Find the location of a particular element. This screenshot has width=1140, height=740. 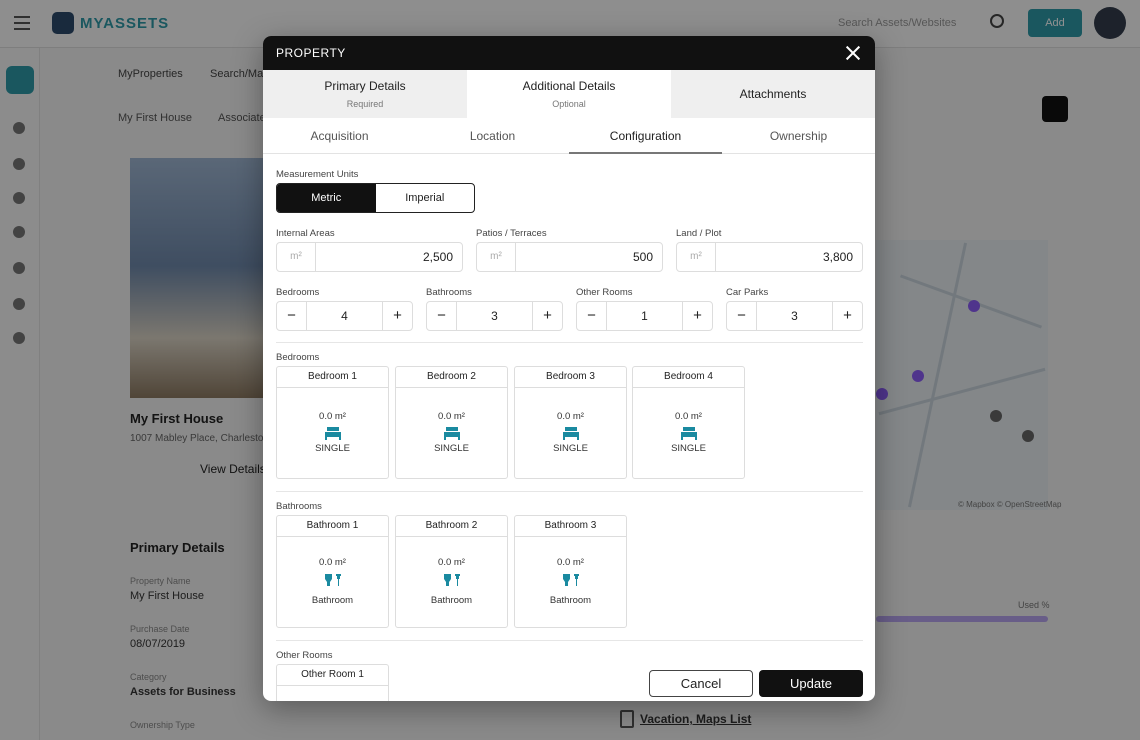

area-value: 3,800 is located at coordinates (789, 257).